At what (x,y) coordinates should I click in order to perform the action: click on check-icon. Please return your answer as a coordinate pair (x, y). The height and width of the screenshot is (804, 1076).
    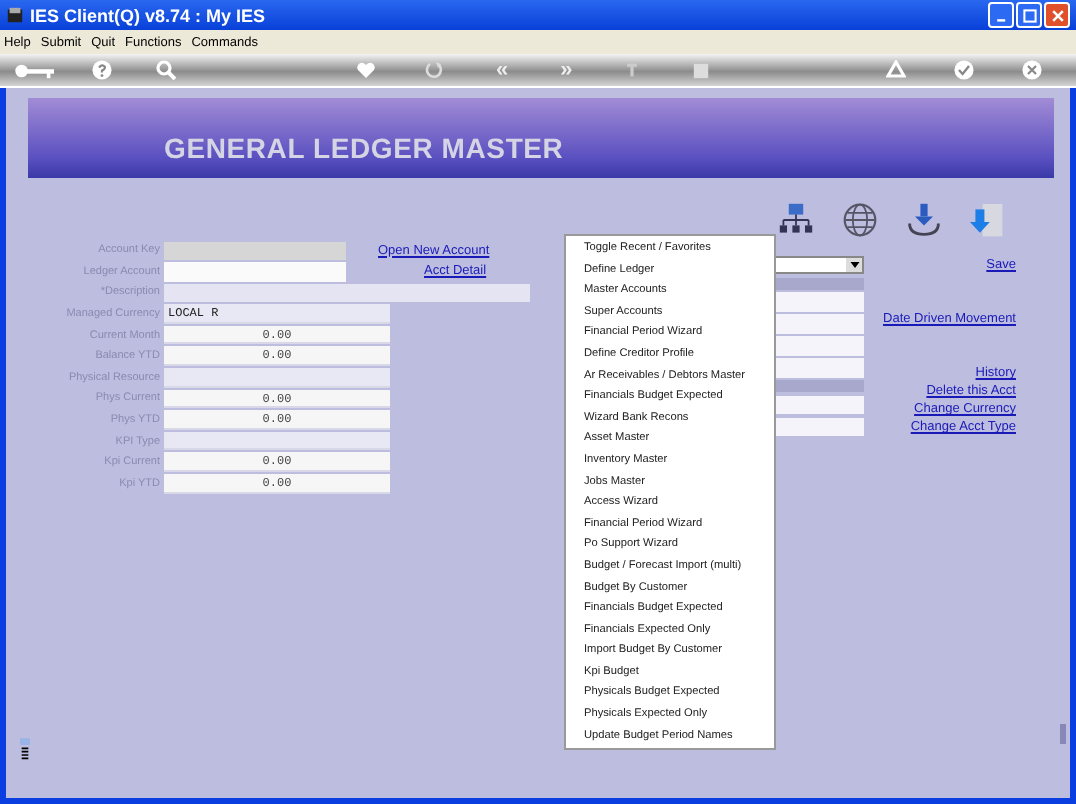
    Looking at the image, I should click on (964, 70).